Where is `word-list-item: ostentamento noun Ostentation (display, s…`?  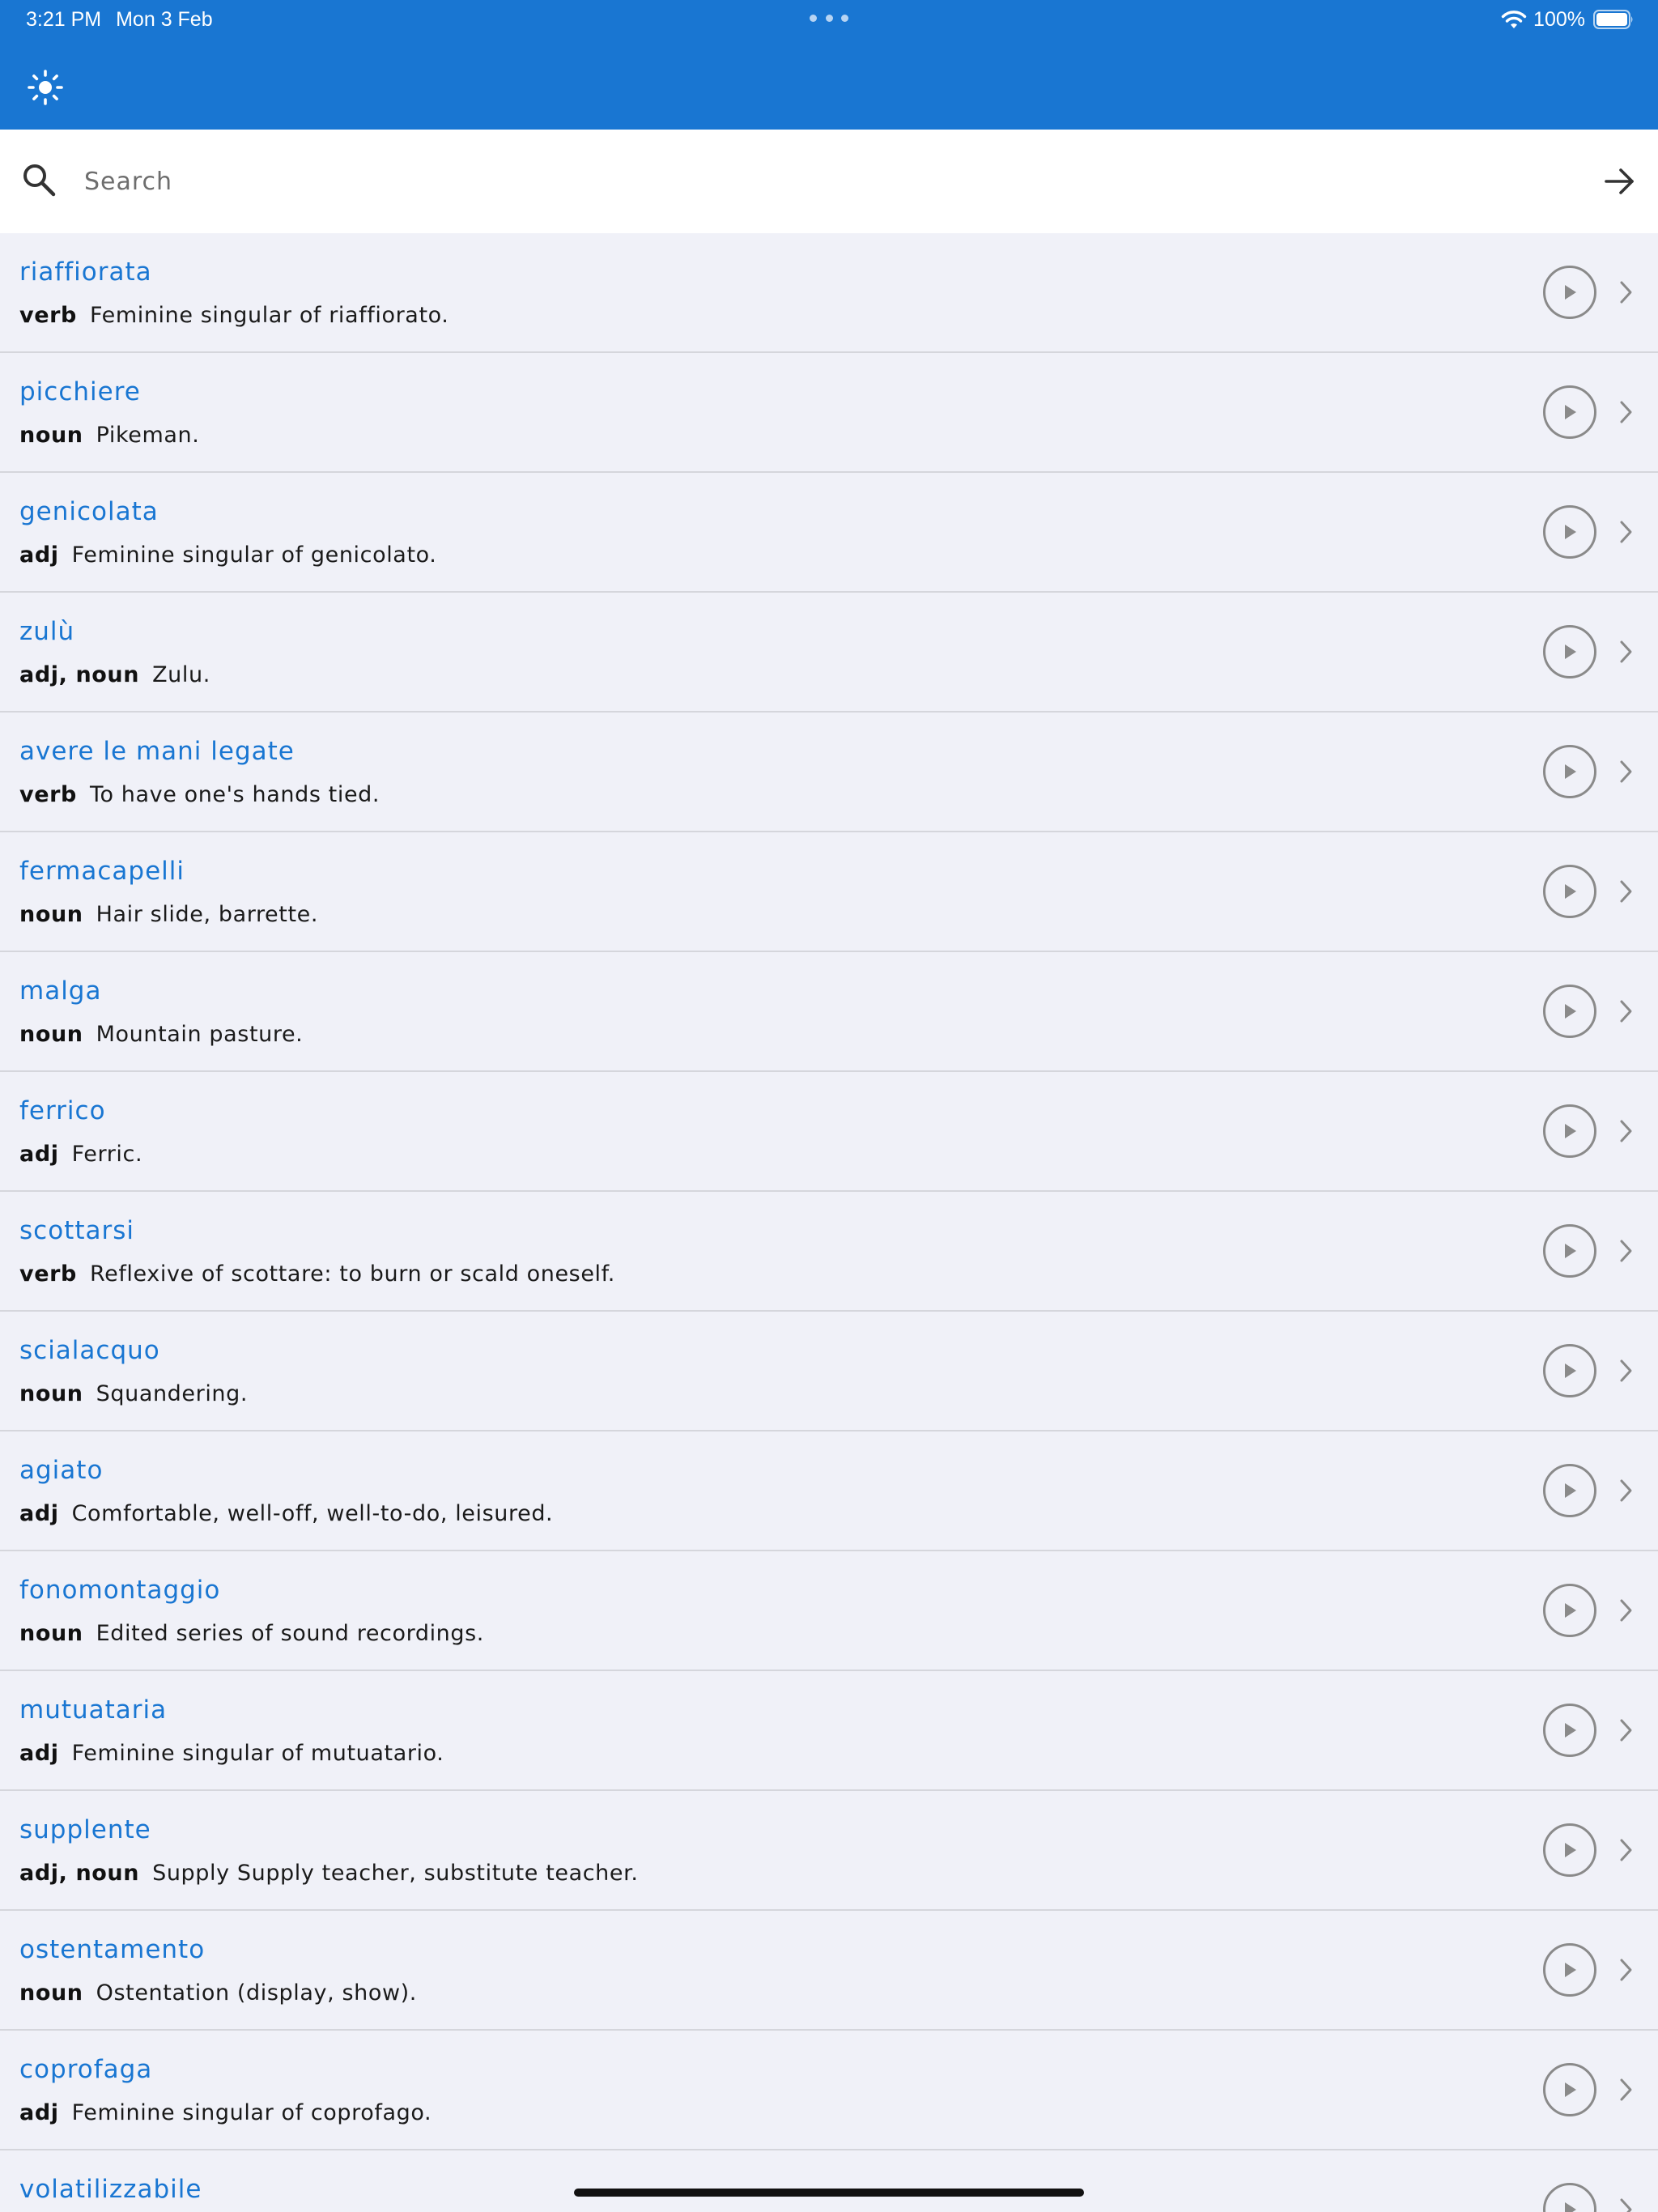
word-list-item: ostentamento noun Ostentation (display, s… is located at coordinates (829, 1971).